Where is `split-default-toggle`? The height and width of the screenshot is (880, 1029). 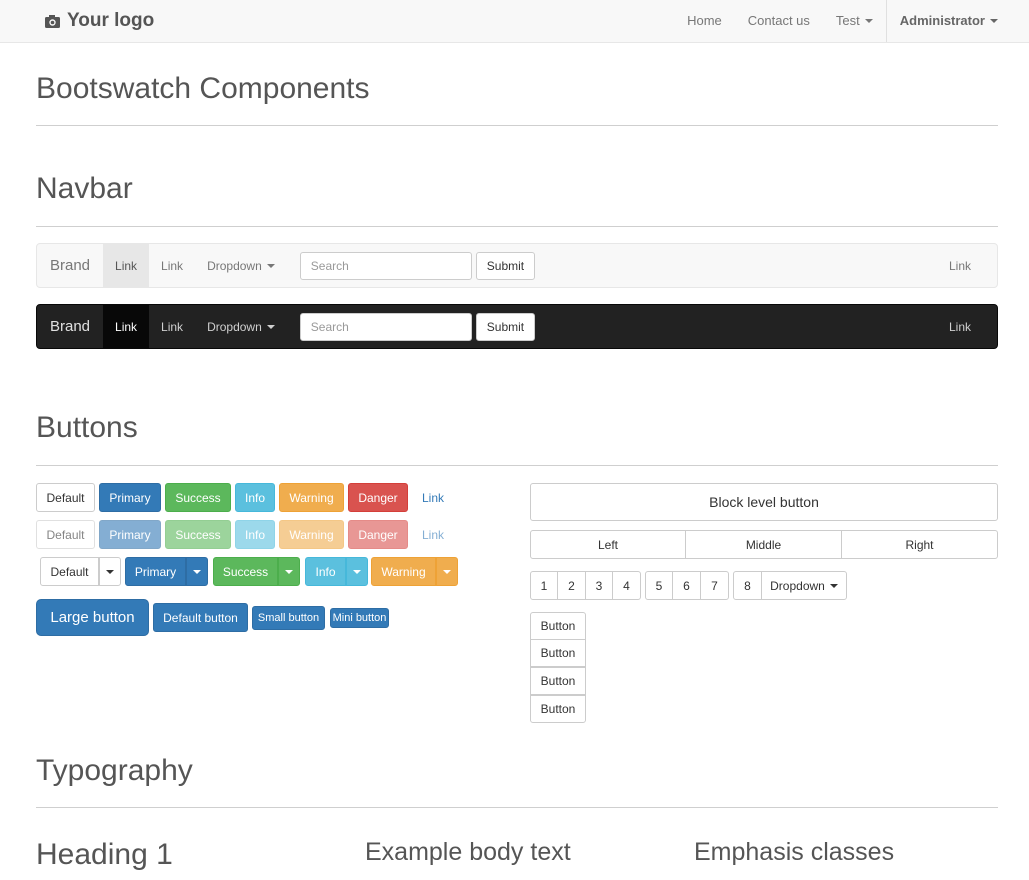 split-default-toggle is located at coordinates (110, 571).